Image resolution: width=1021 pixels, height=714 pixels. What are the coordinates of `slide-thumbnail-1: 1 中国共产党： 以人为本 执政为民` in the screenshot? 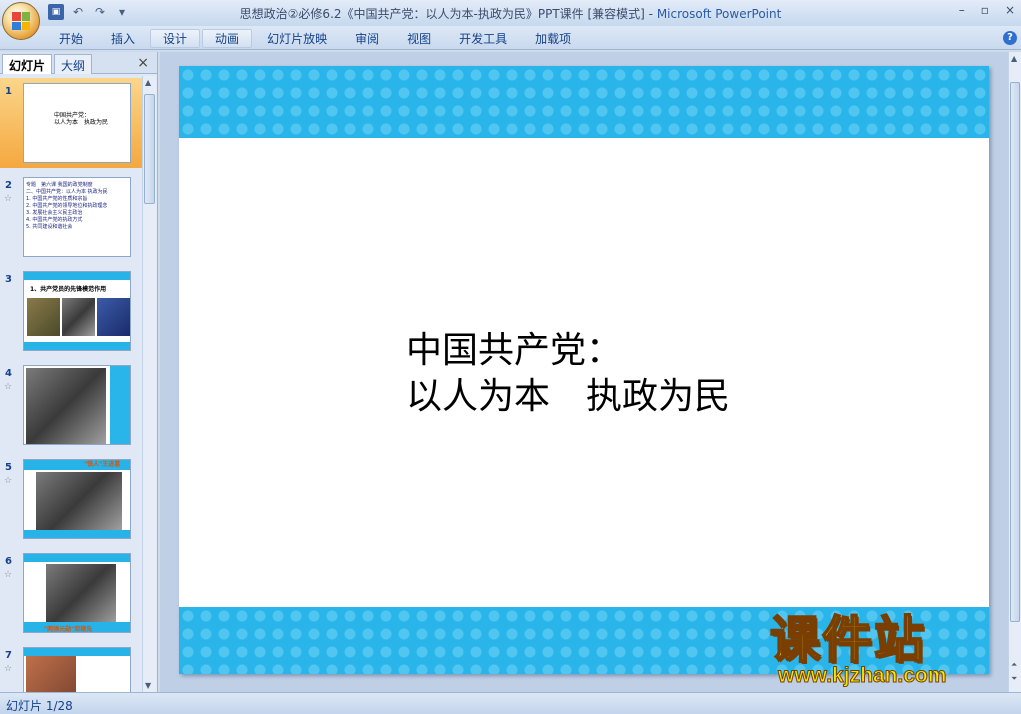 It's located at (71, 123).